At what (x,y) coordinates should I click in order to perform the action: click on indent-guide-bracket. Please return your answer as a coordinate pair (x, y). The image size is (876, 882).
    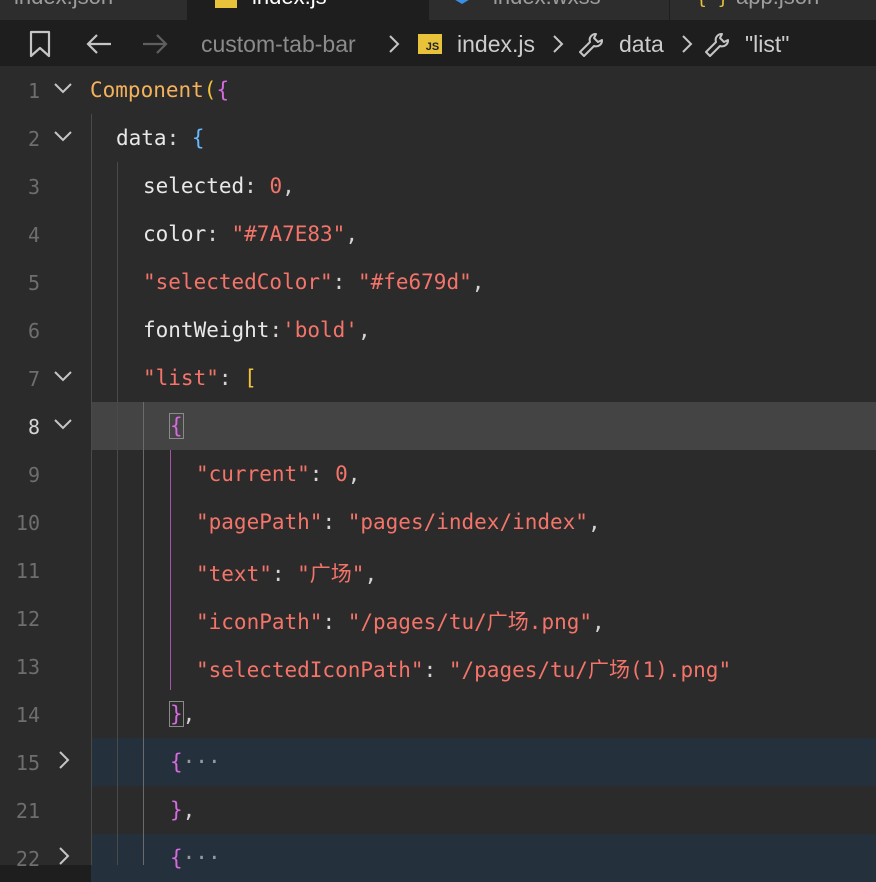
    Looking at the image, I should click on (170, 570).